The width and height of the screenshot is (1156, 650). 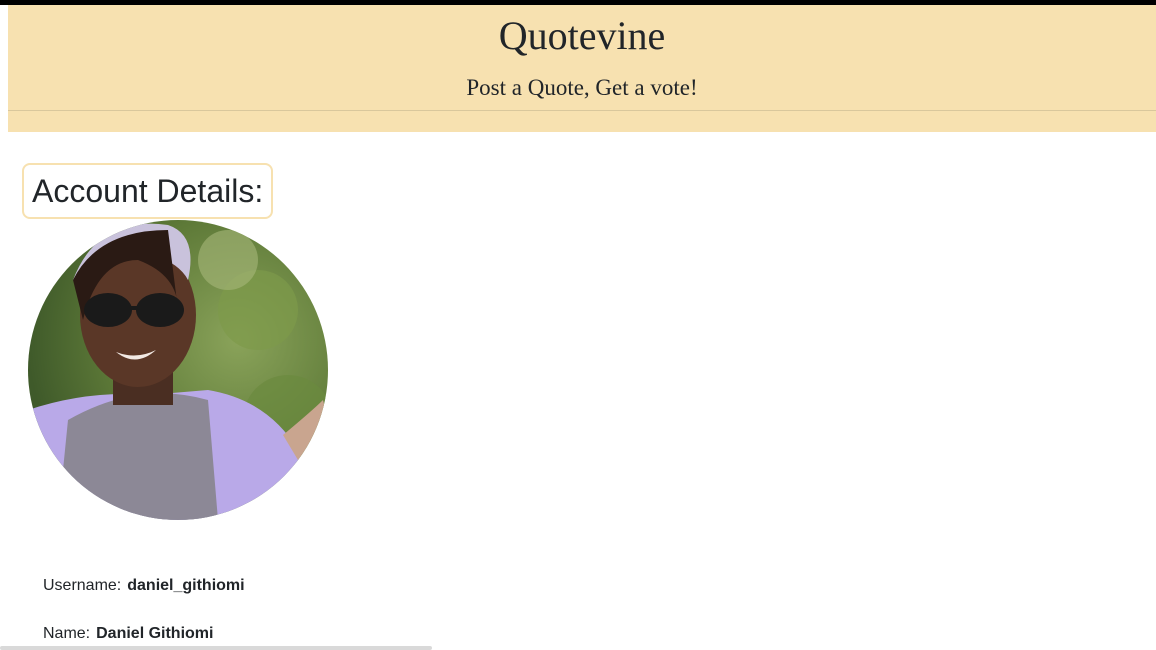 I want to click on account-details-heading: Account Details:, so click(x=148, y=190).